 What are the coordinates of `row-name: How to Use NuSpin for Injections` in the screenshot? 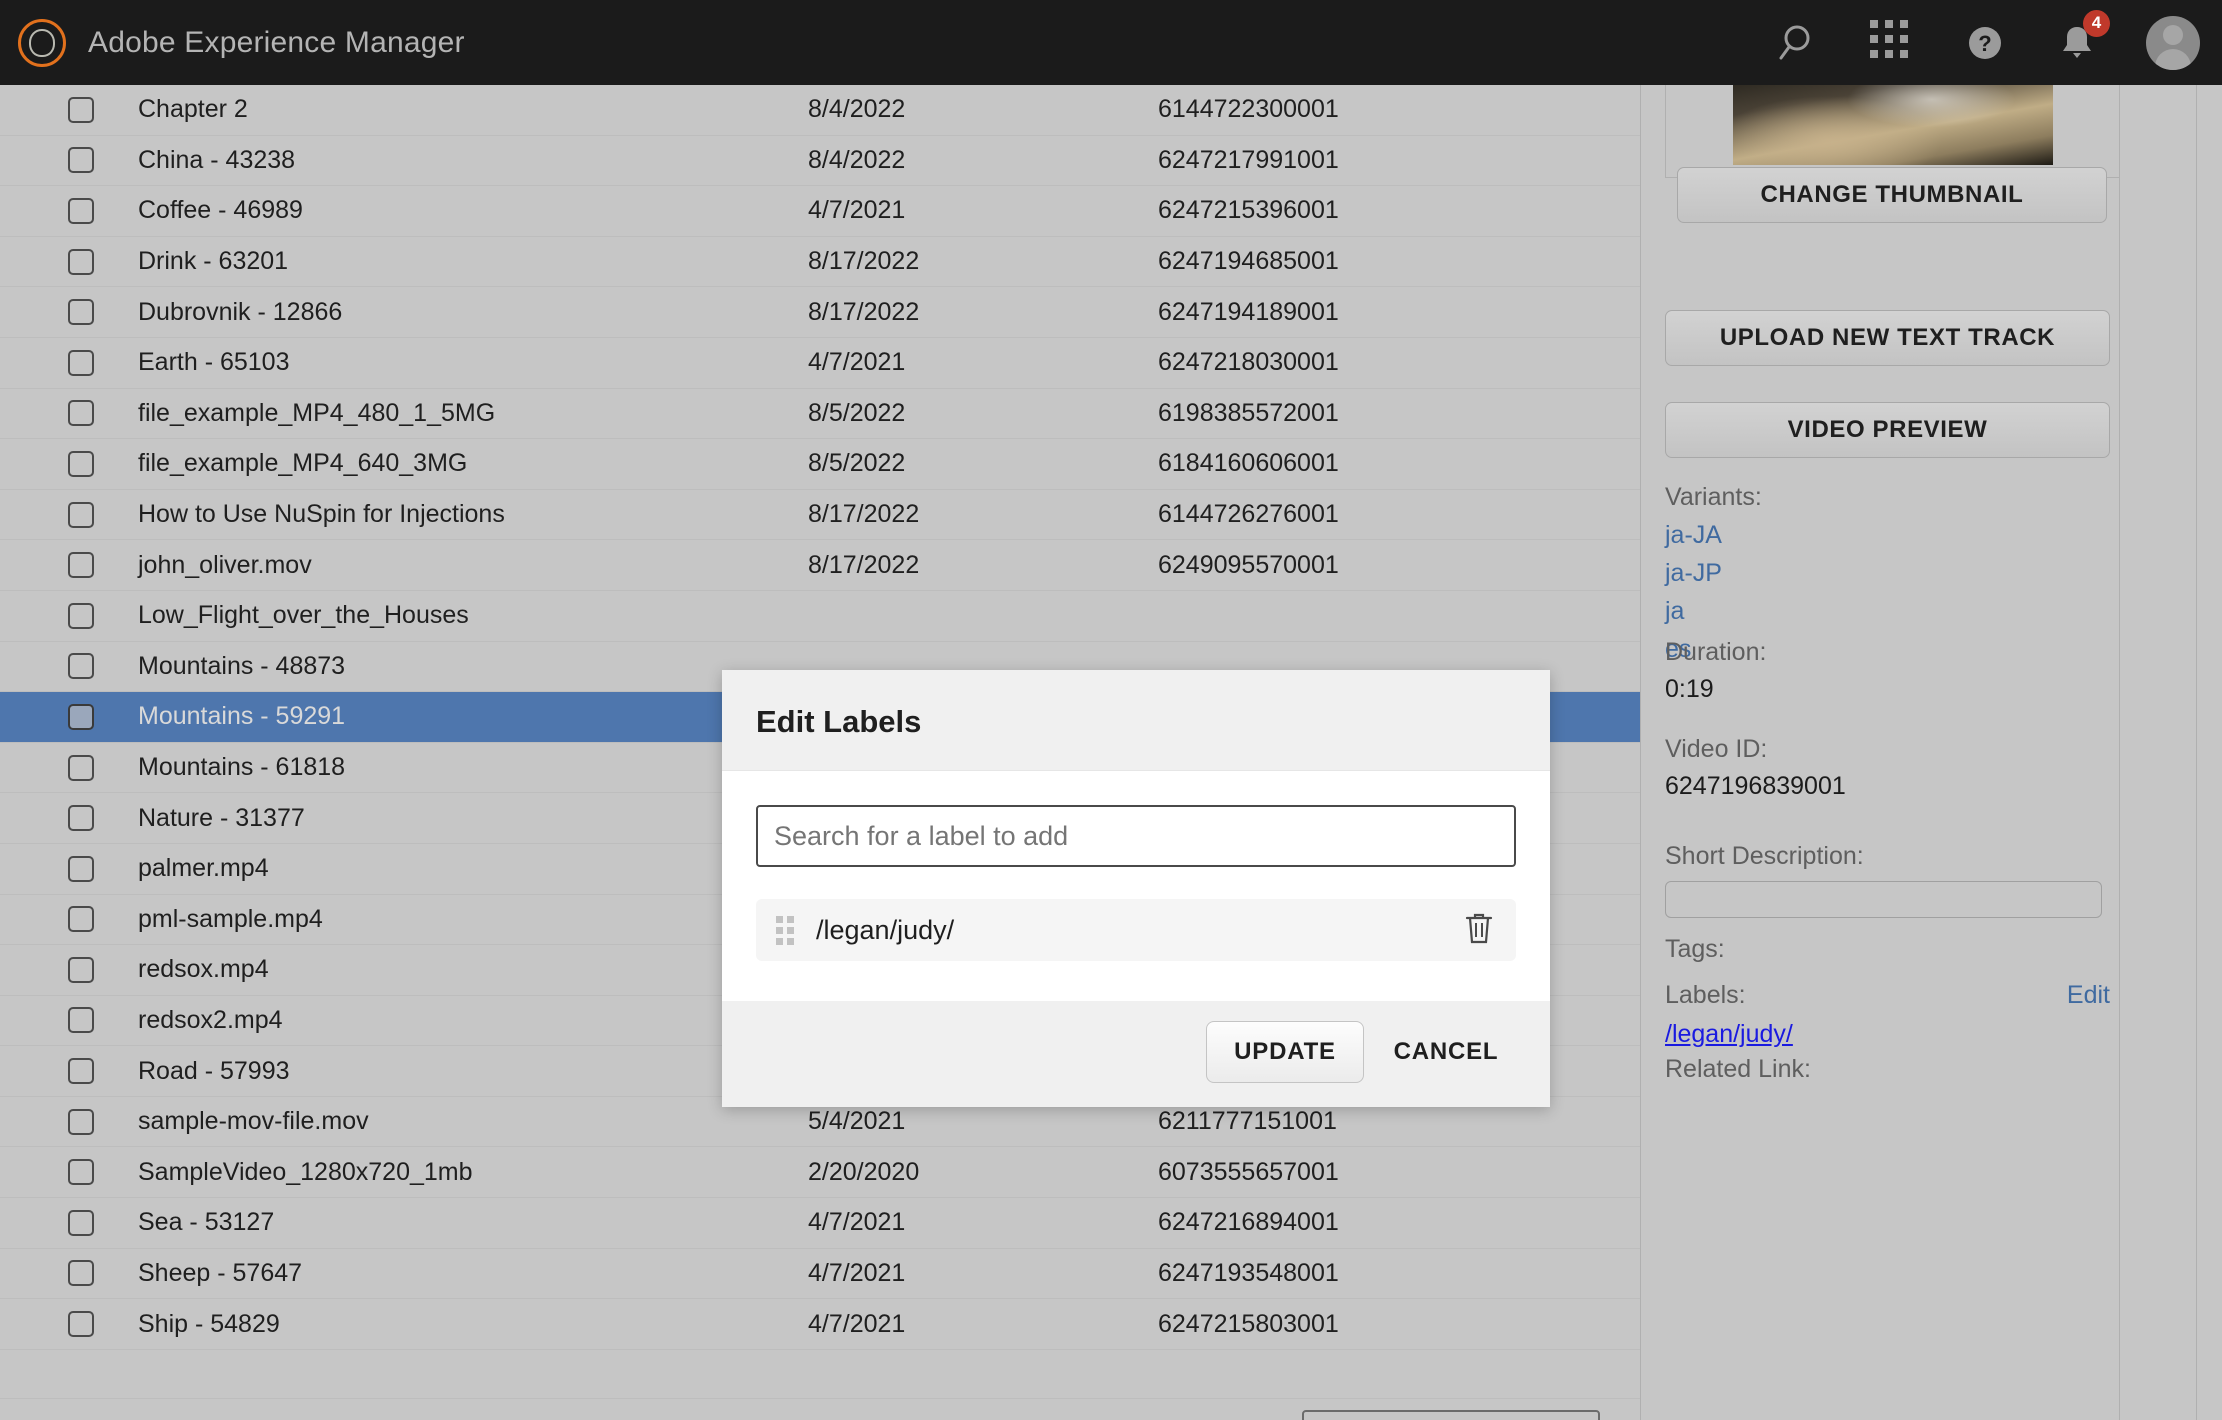 It's located at (321, 514).